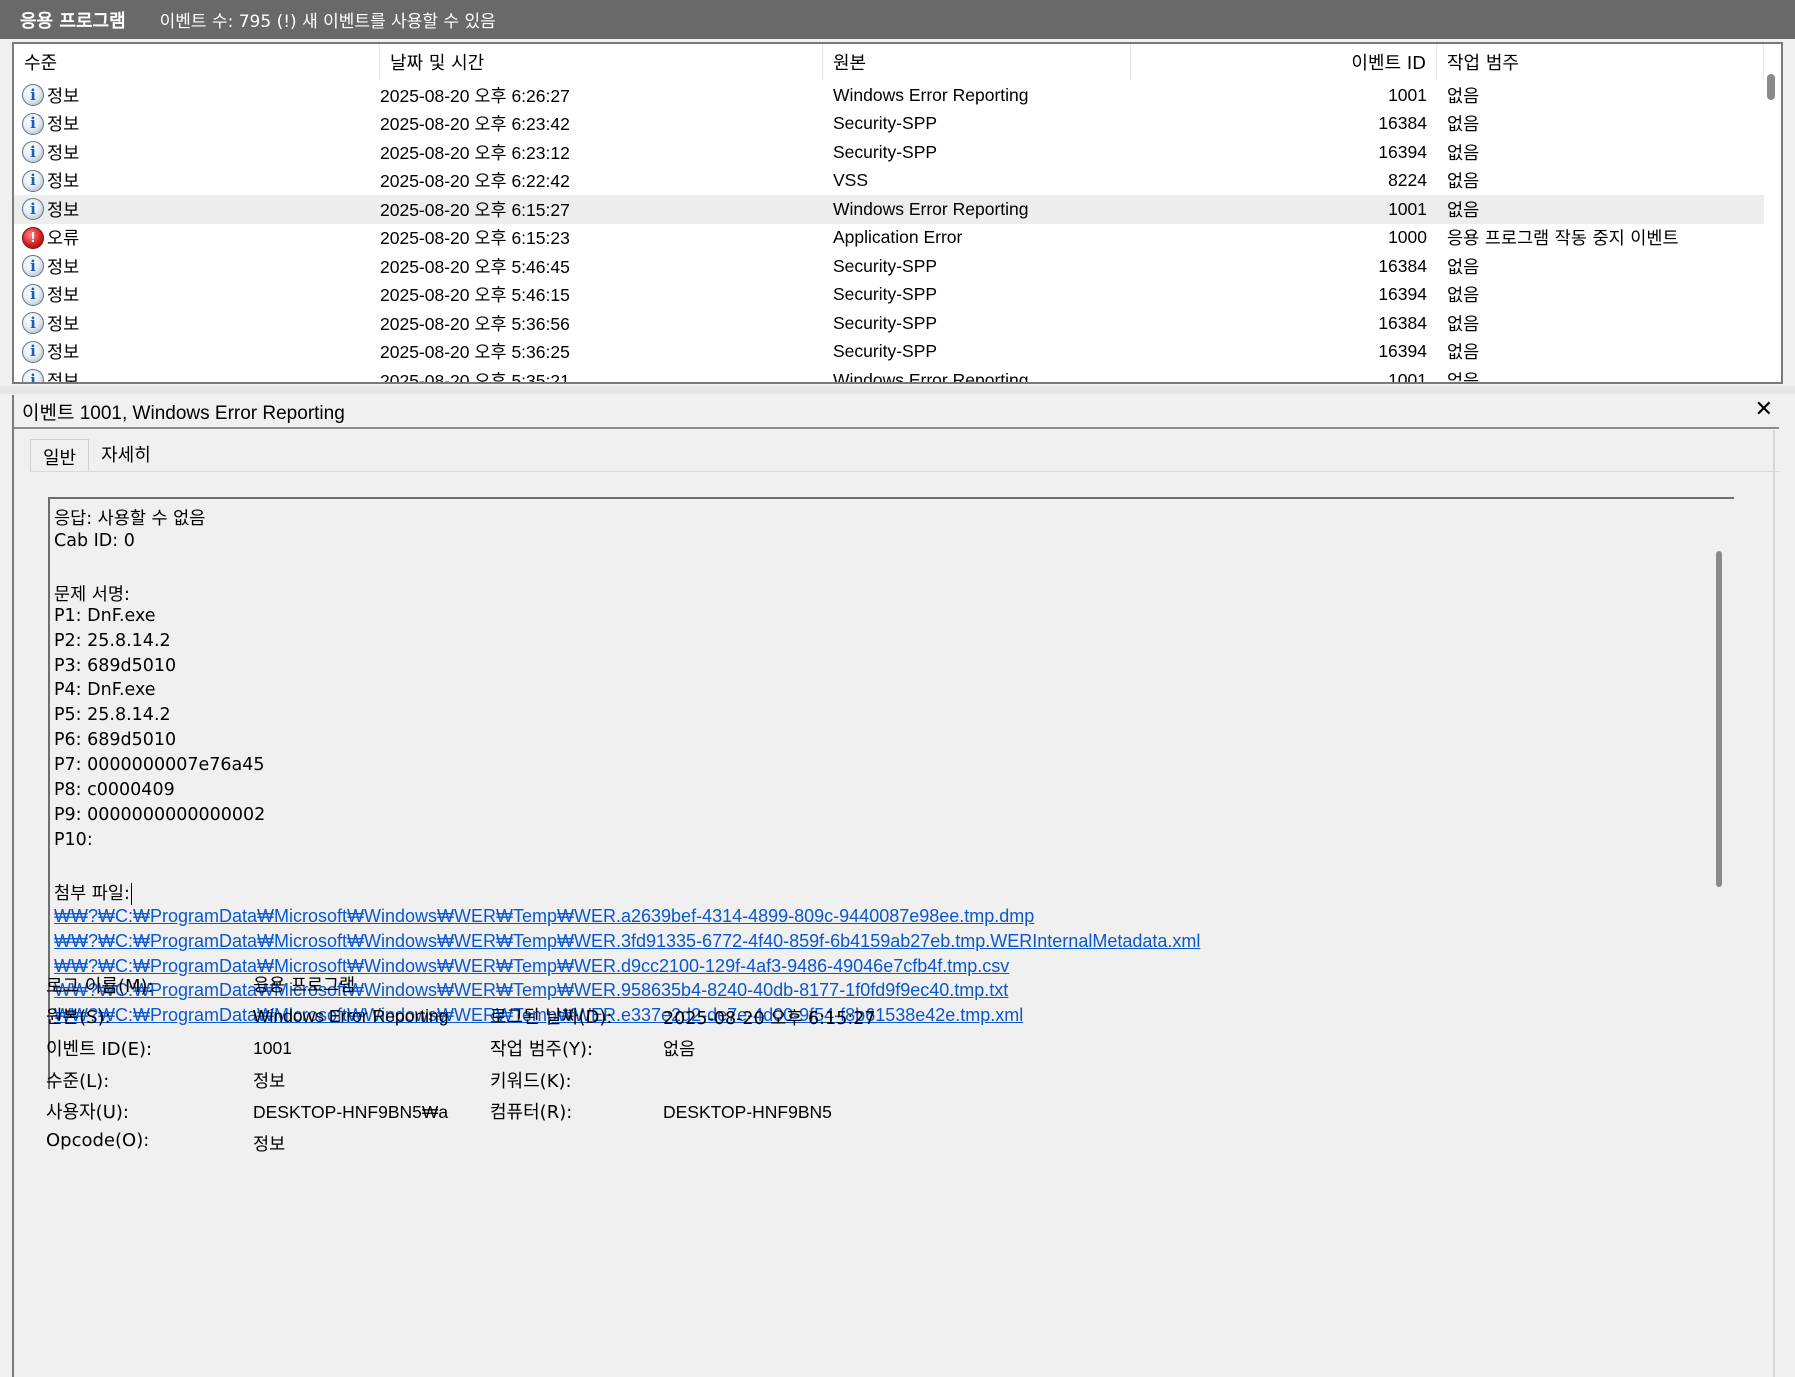  I want to click on tab-general: 일반, so click(60, 455).